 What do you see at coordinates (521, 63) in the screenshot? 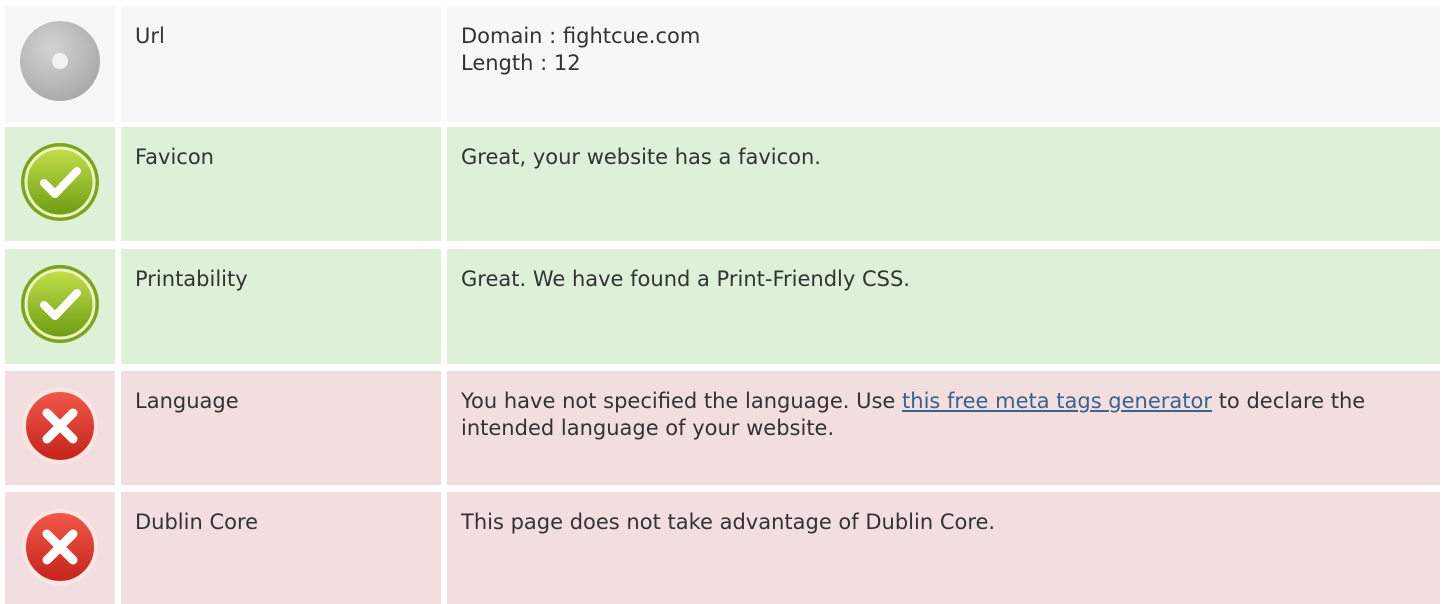
I see `length-text: Length : 12` at bounding box center [521, 63].